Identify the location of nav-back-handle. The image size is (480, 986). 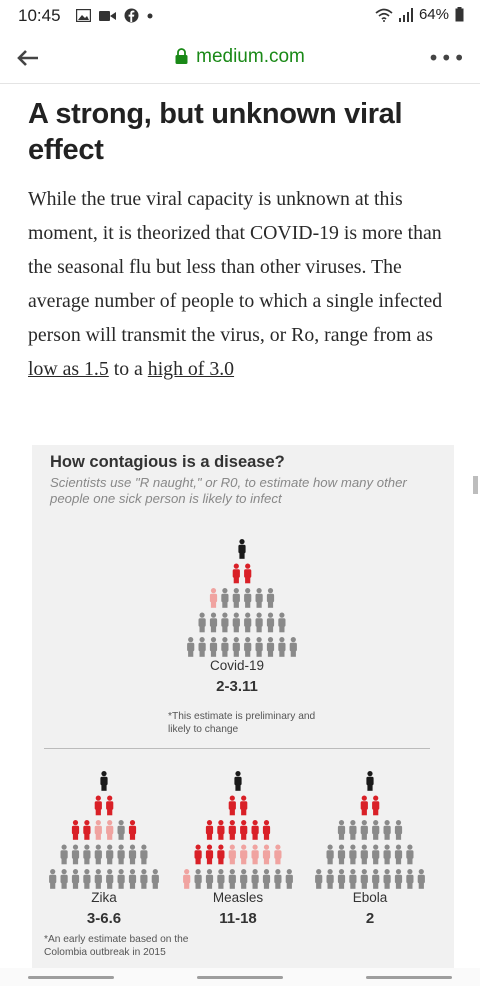
(71, 977).